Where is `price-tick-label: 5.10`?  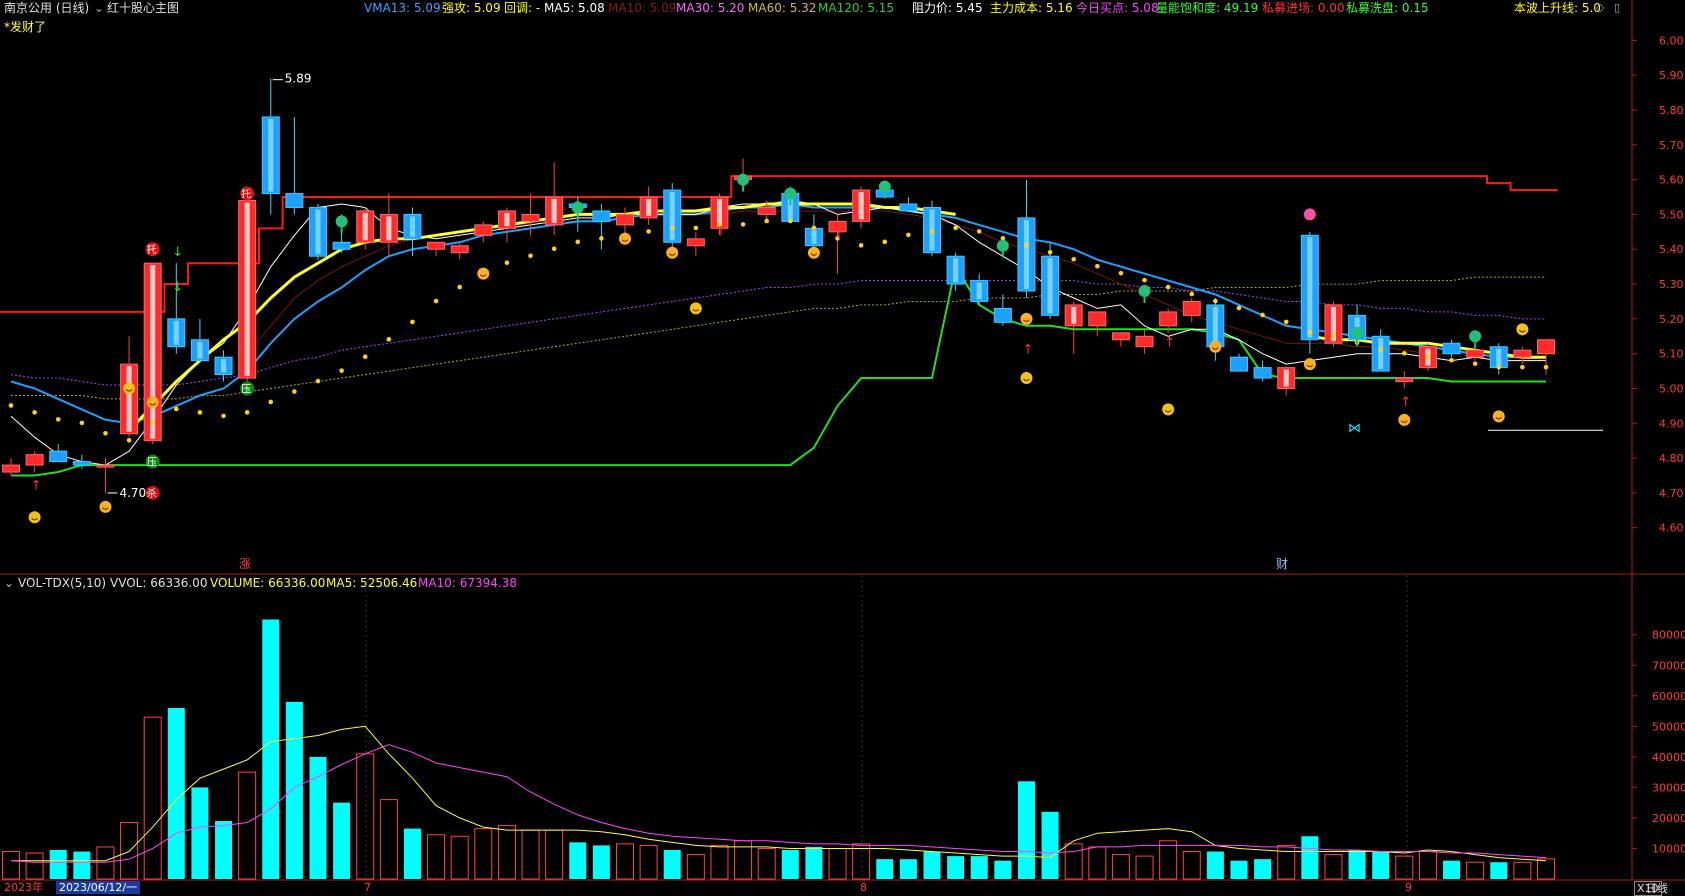 price-tick-label: 5.10 is located at coordinates (1671, 354).